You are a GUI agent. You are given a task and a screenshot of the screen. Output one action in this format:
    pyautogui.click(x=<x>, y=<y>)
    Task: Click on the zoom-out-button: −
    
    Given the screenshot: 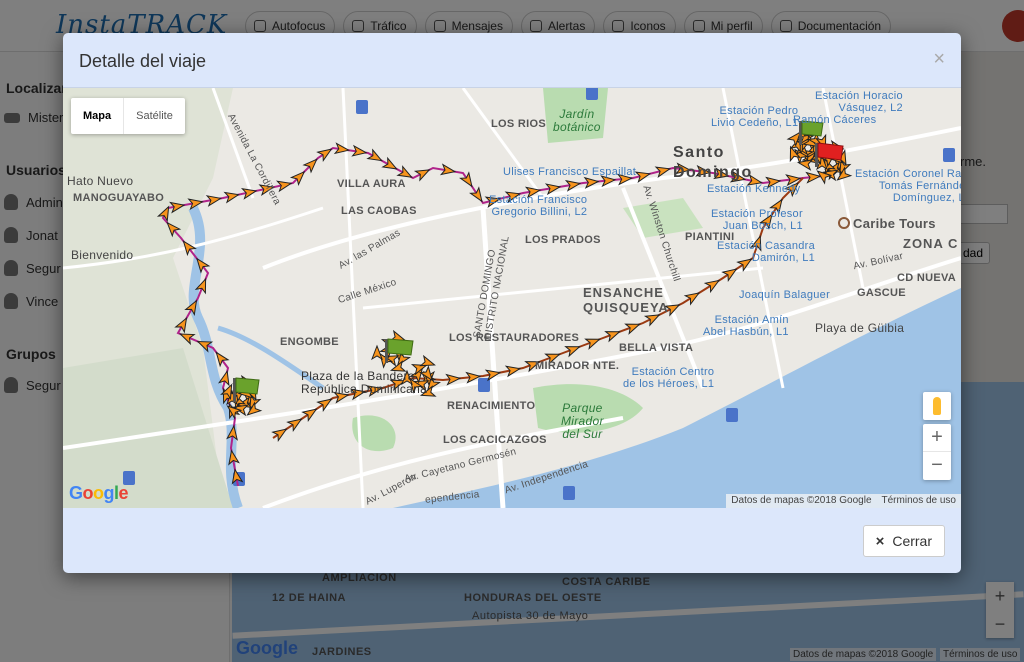 What is the action you would take?
    pyautogui.click(x=937, y=466)
    